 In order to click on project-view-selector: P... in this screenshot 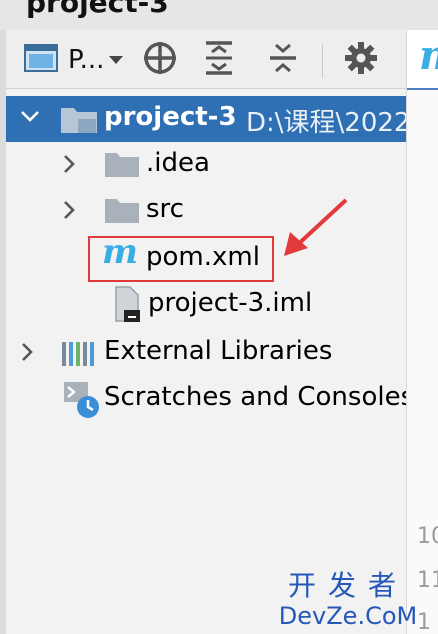, I will do `click(74, 60)`.